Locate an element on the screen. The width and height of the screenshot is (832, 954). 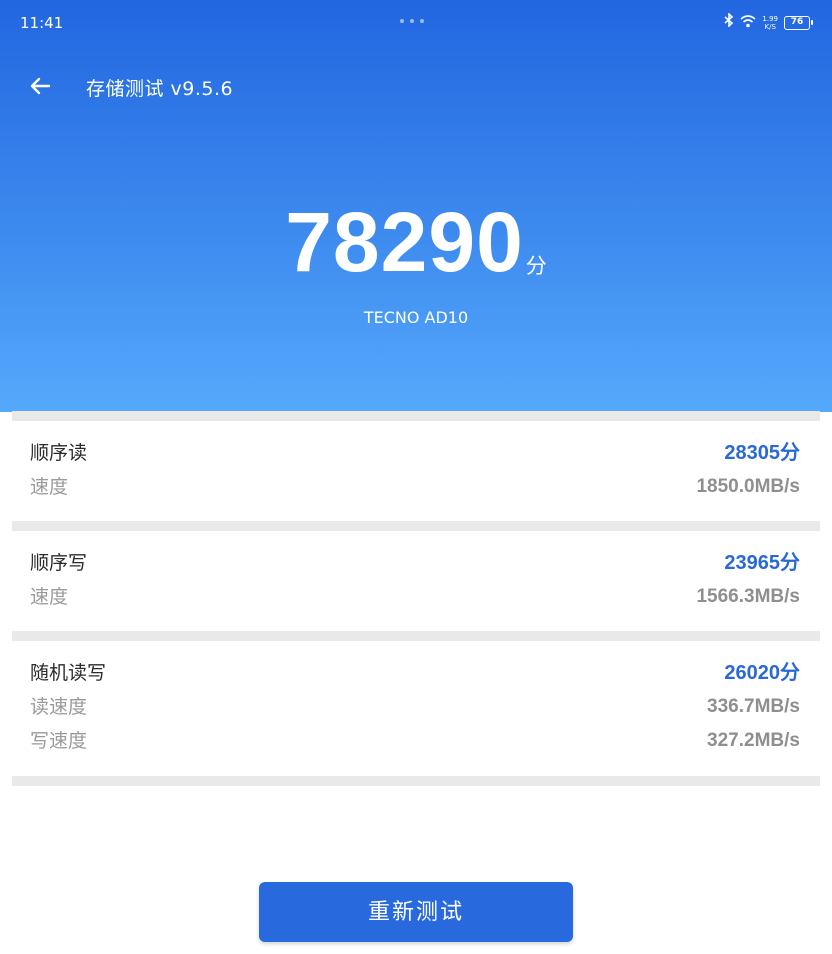
result-card-sequential-read: 顺序读 28305分 速度 1850.0MB/s is located at coordinates (416, 480).